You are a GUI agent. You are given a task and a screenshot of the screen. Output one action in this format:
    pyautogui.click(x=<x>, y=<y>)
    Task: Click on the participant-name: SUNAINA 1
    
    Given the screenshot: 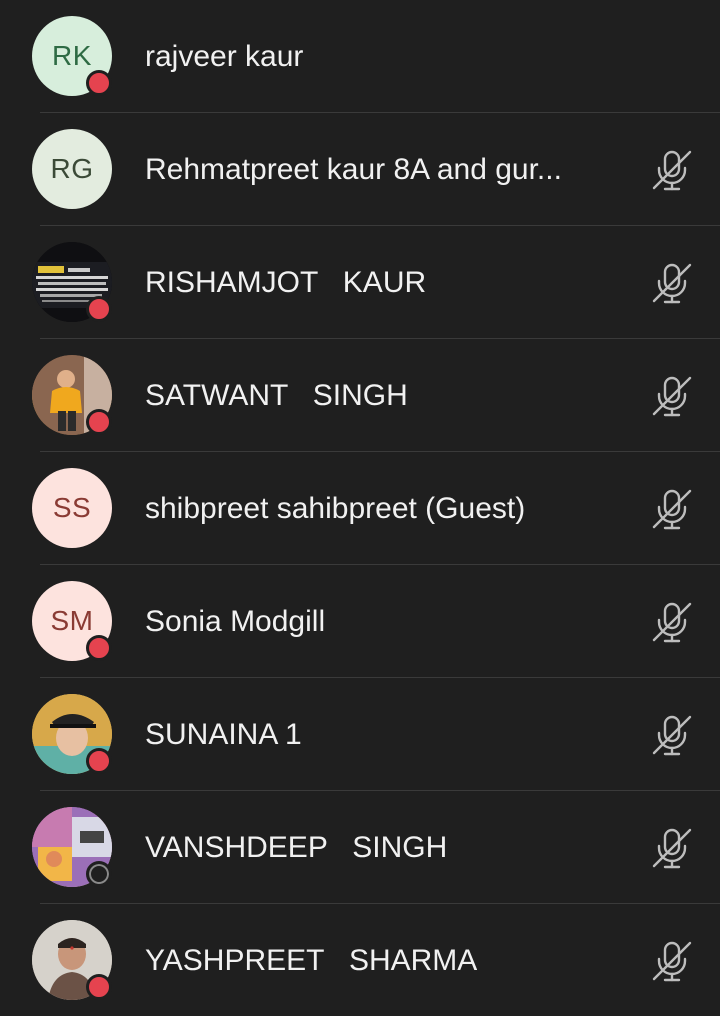 What is the action you would take?
    pyautogui.click(x=223, y=734)
    